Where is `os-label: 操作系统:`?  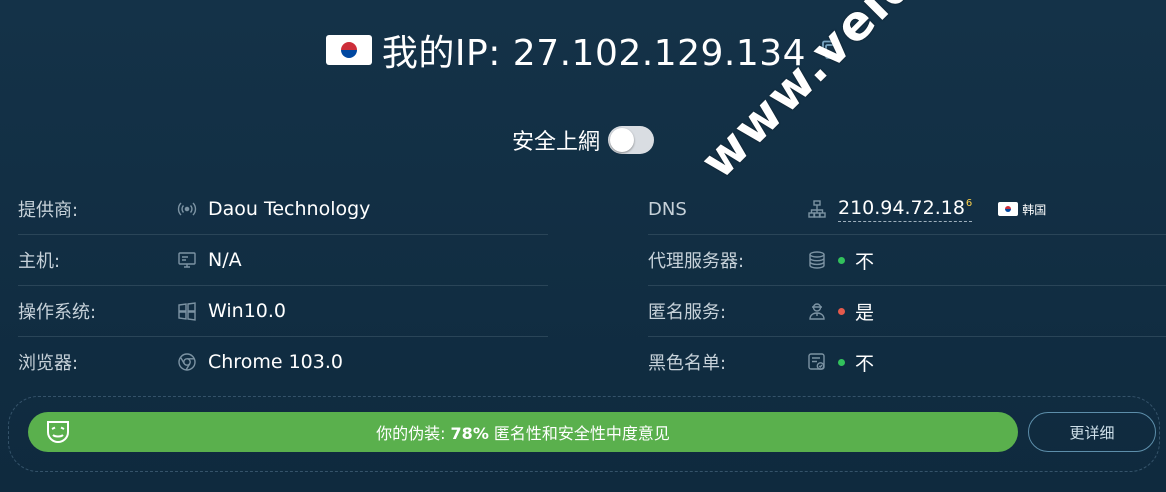 os-label: 操作系统: is located at coordinates (57, 312).